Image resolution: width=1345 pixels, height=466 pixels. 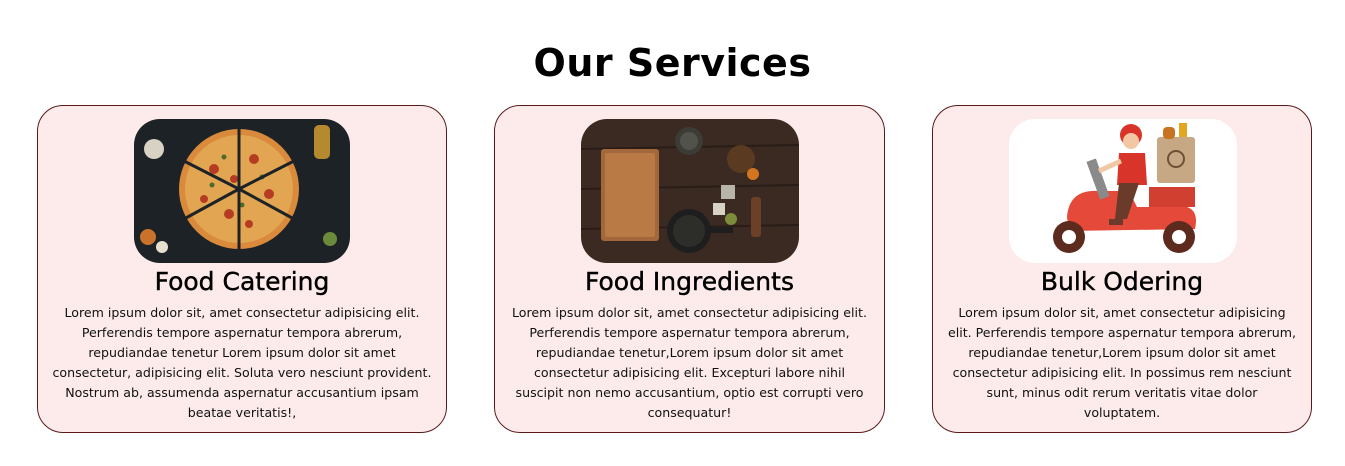 What do you see at coordinates (242, 191) in the screenshot?
I see `pizza-image` at bounding box center [242, 191].